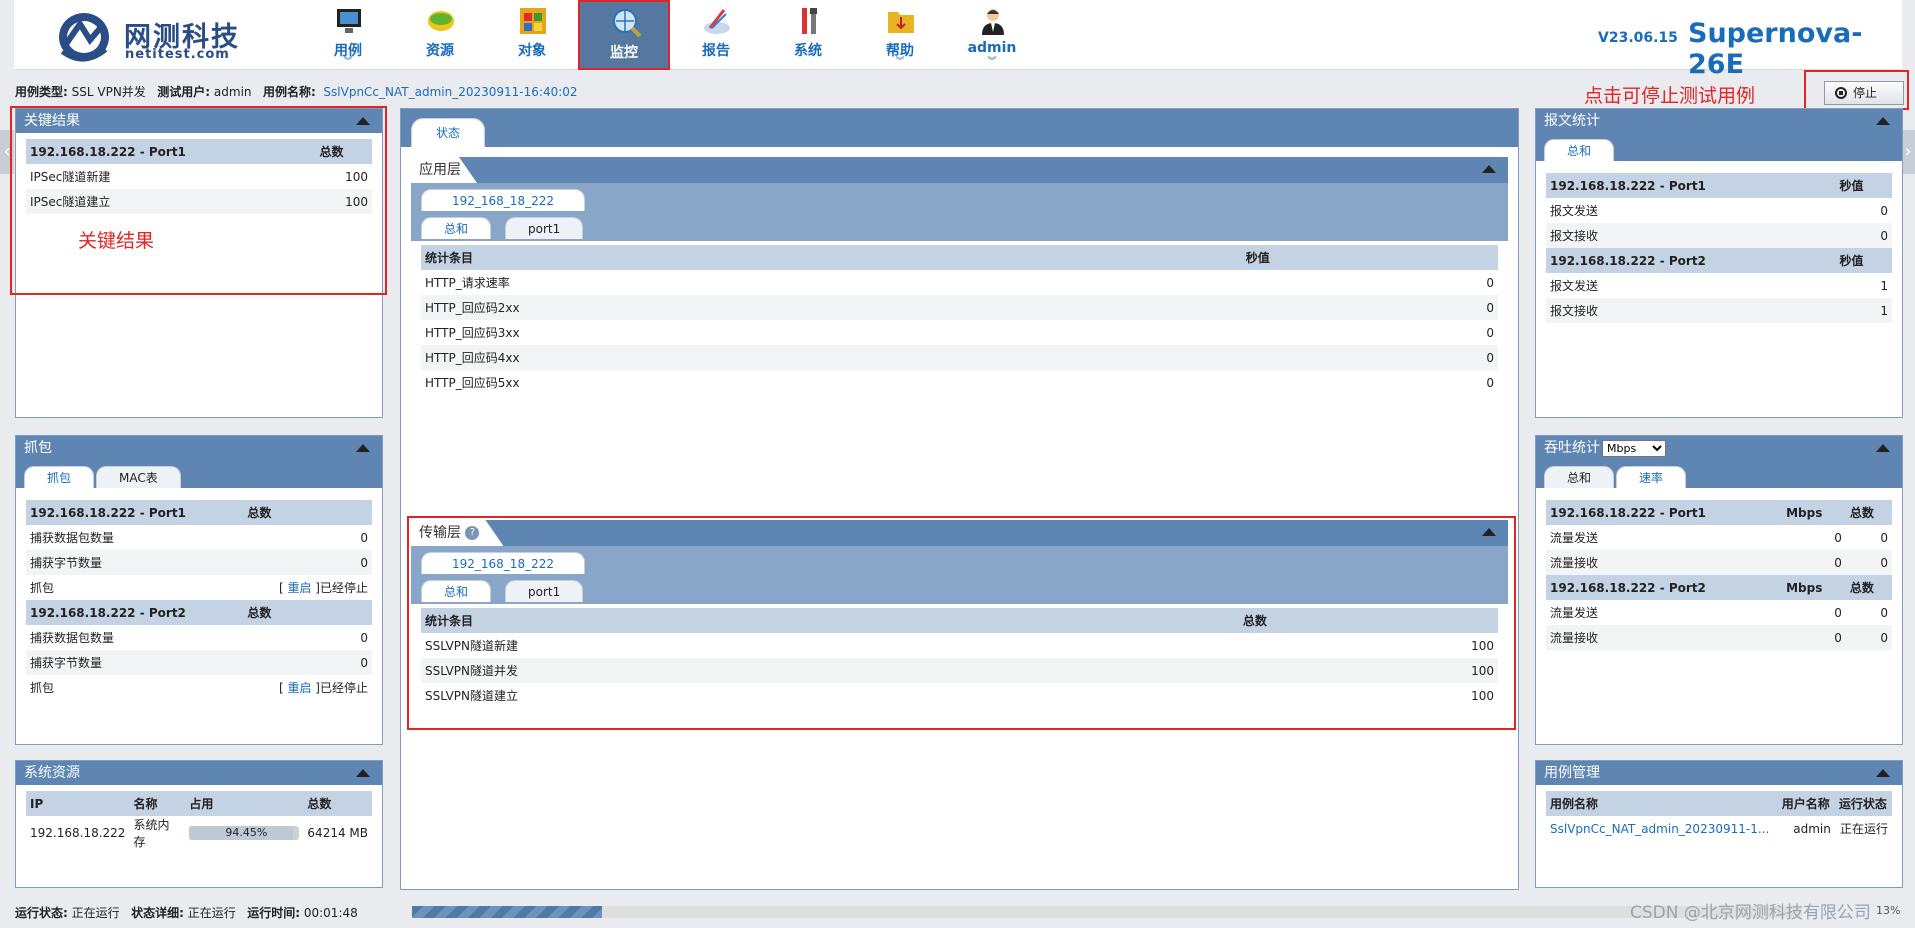 The width and height of the screenshot is (1915, 928). What do you see at coordinates (450, 92) in the screenshot?
I see `case-name-link: SslVpnCc_NAT_admin_20230911-16:40:02` at bounding box center [450, 92].